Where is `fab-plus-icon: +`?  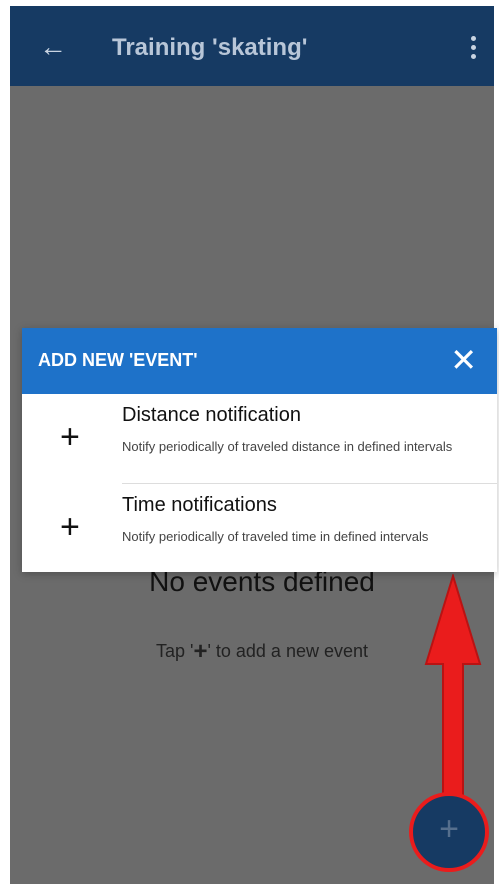
fab-plus-icon: + is located at coordinates (449, 829).